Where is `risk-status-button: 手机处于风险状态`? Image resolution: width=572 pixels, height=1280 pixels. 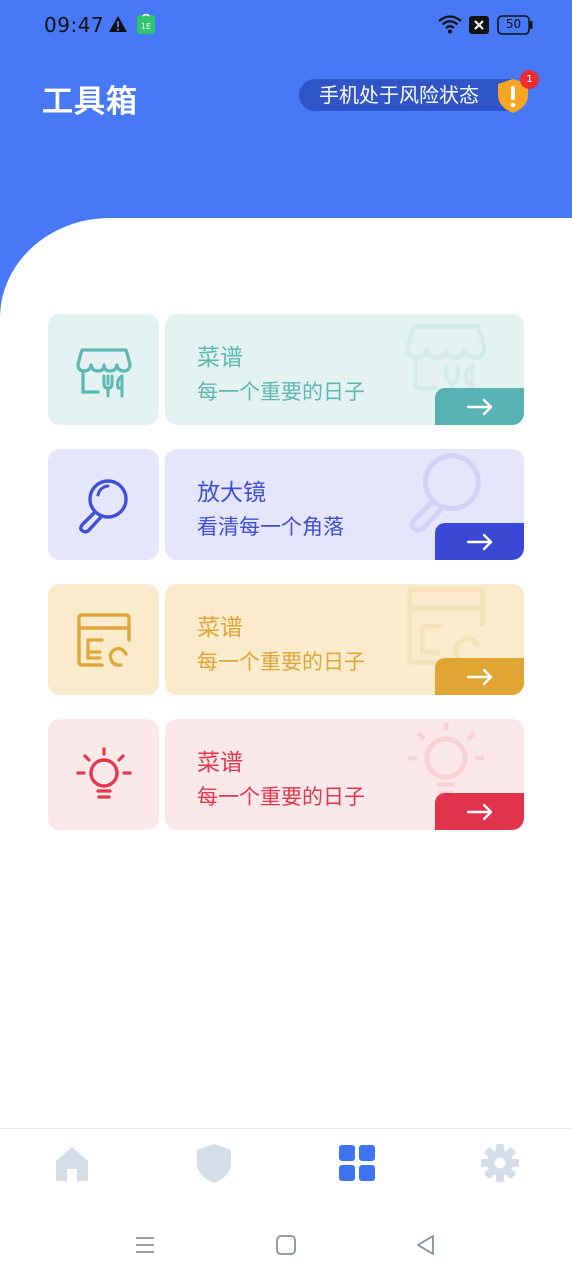 risk-status-button: 手机处于风险状态 is located at coordinates (412, 95).